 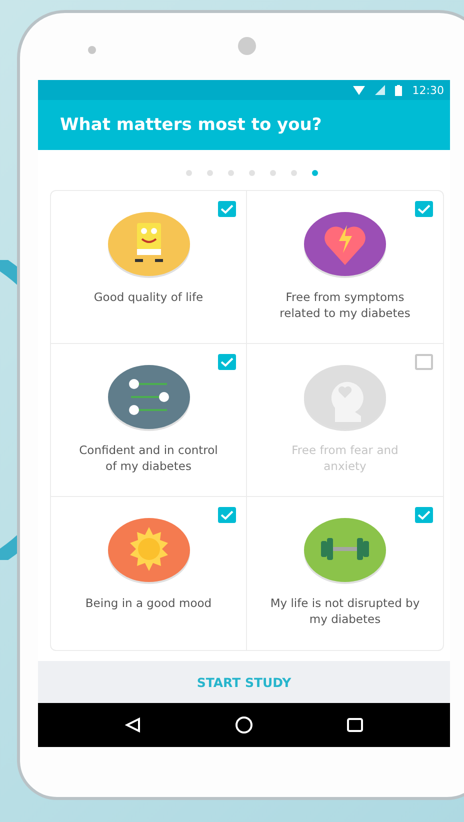 I want to click on wifi-icon, so click(x=359, y=90).